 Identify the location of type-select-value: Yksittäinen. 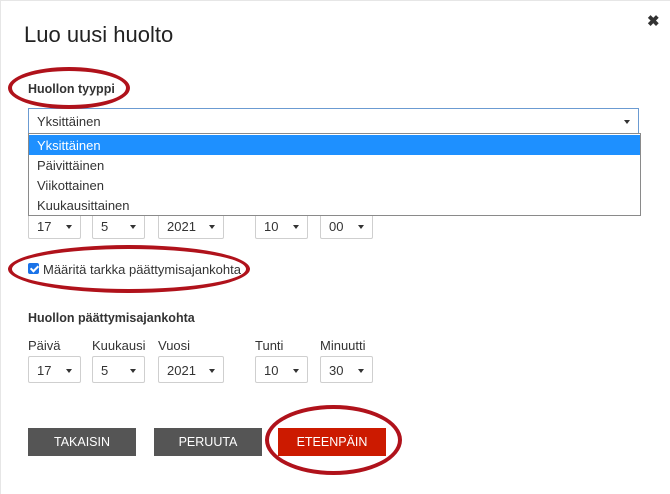
(69, 121).